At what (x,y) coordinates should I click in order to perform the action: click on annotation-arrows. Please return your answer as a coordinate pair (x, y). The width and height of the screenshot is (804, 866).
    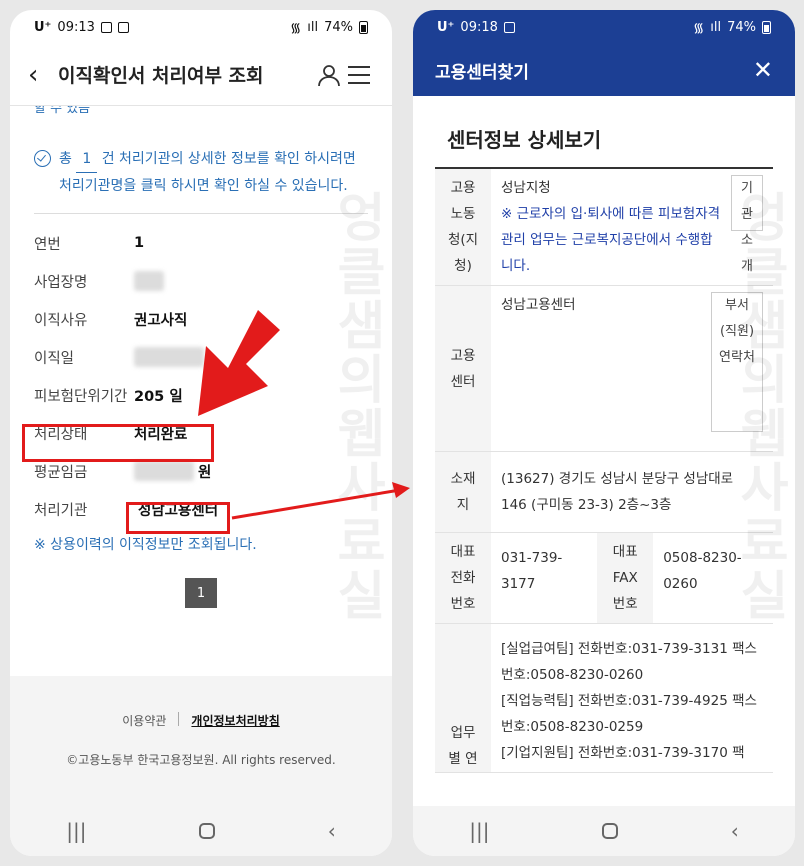
    Looking at the image, I should click on (304, 415).